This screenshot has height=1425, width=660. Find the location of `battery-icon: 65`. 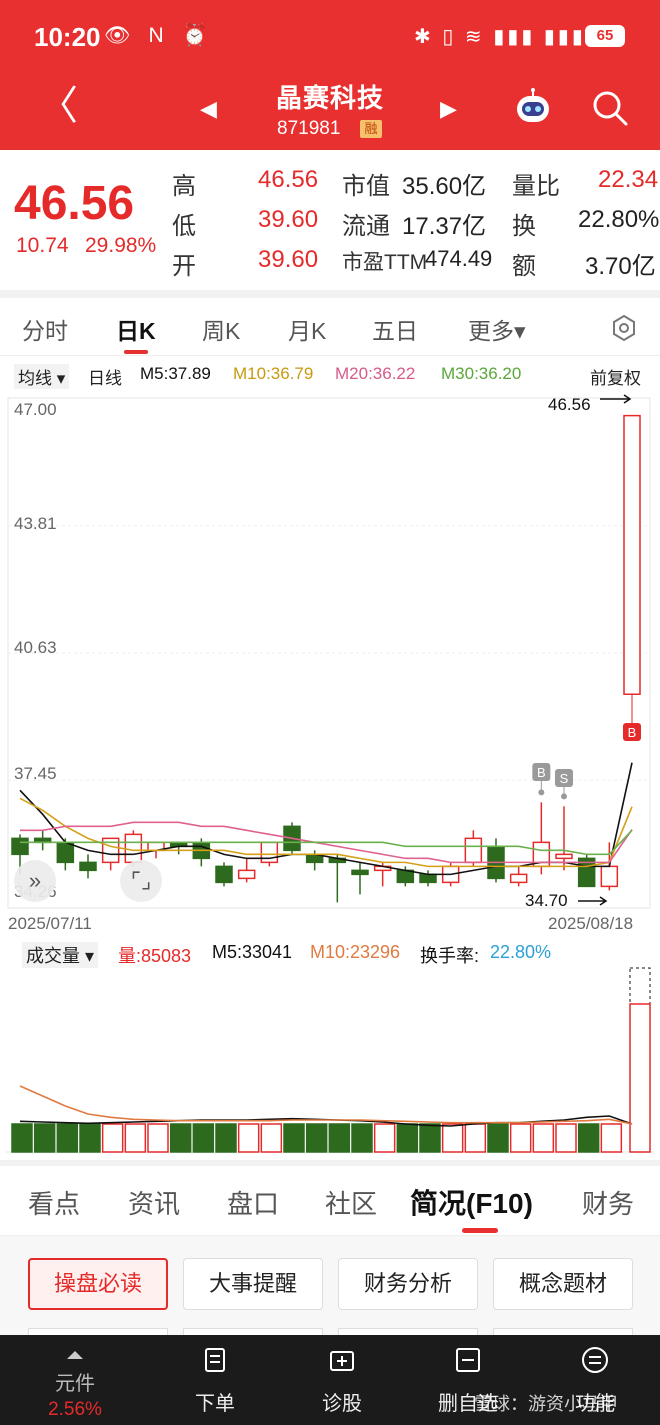

battery-icon: 65 is located at coordinates (605, 36).